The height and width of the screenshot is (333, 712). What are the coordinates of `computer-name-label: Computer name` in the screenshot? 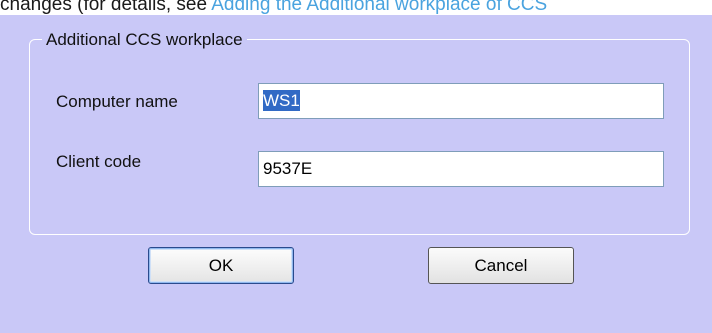 It's located at (117, 101).